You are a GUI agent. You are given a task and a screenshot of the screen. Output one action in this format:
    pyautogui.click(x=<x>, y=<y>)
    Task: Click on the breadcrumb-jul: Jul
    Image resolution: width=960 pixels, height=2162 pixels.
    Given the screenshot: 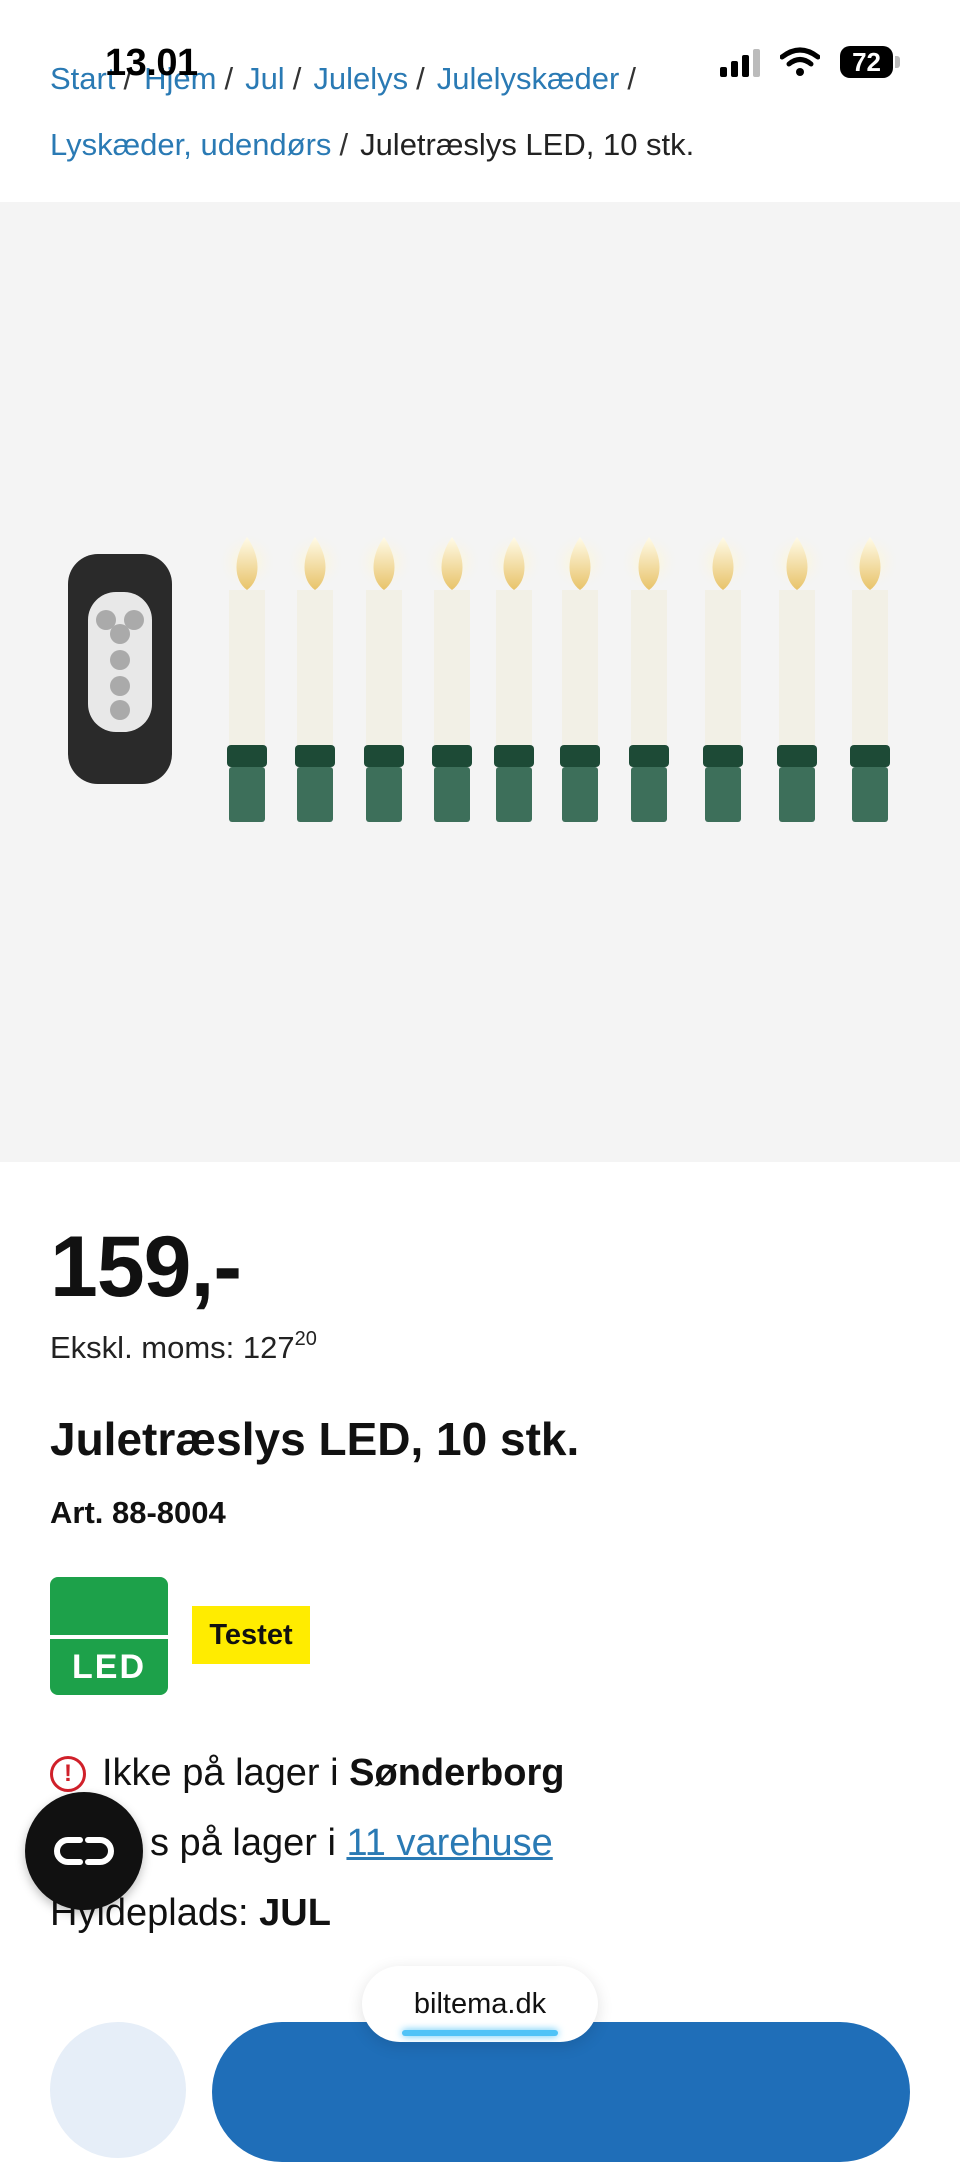 What is the action you would take?
    pyautogui.click(x=265, y=78)
    